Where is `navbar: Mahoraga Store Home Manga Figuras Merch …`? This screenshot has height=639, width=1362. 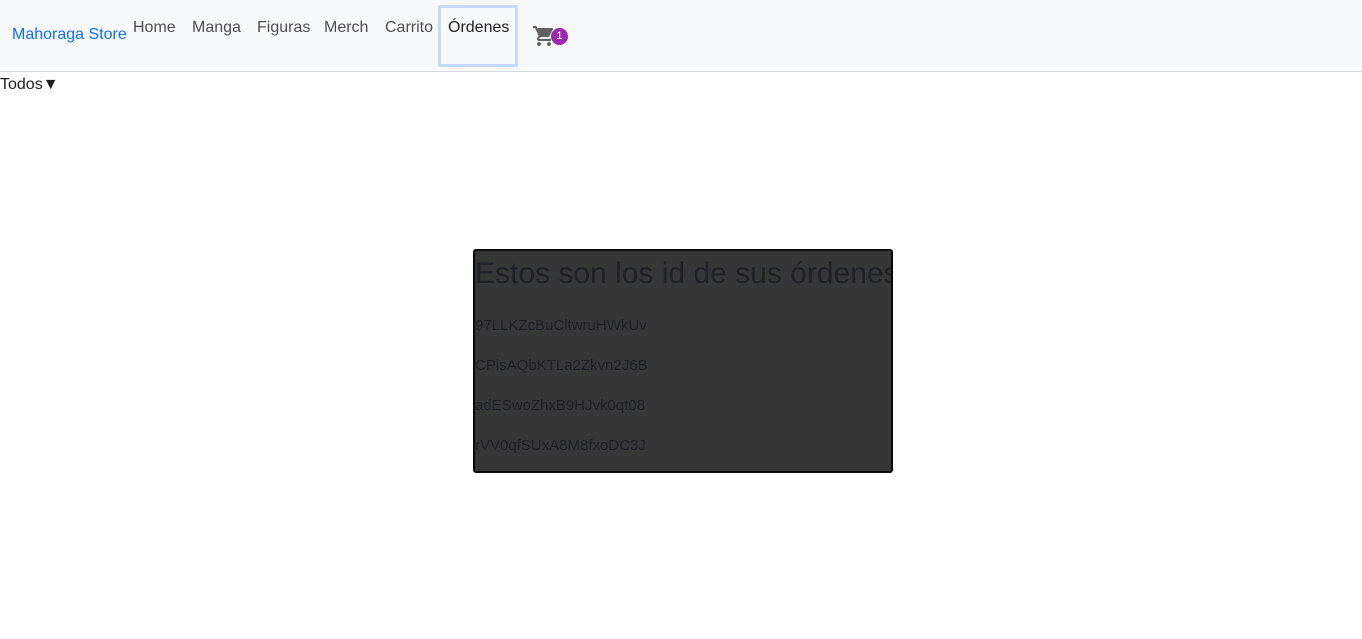 navbar: Mahoraga Store Home Manga Figuras Merch … is located at coordinates (681, 36).